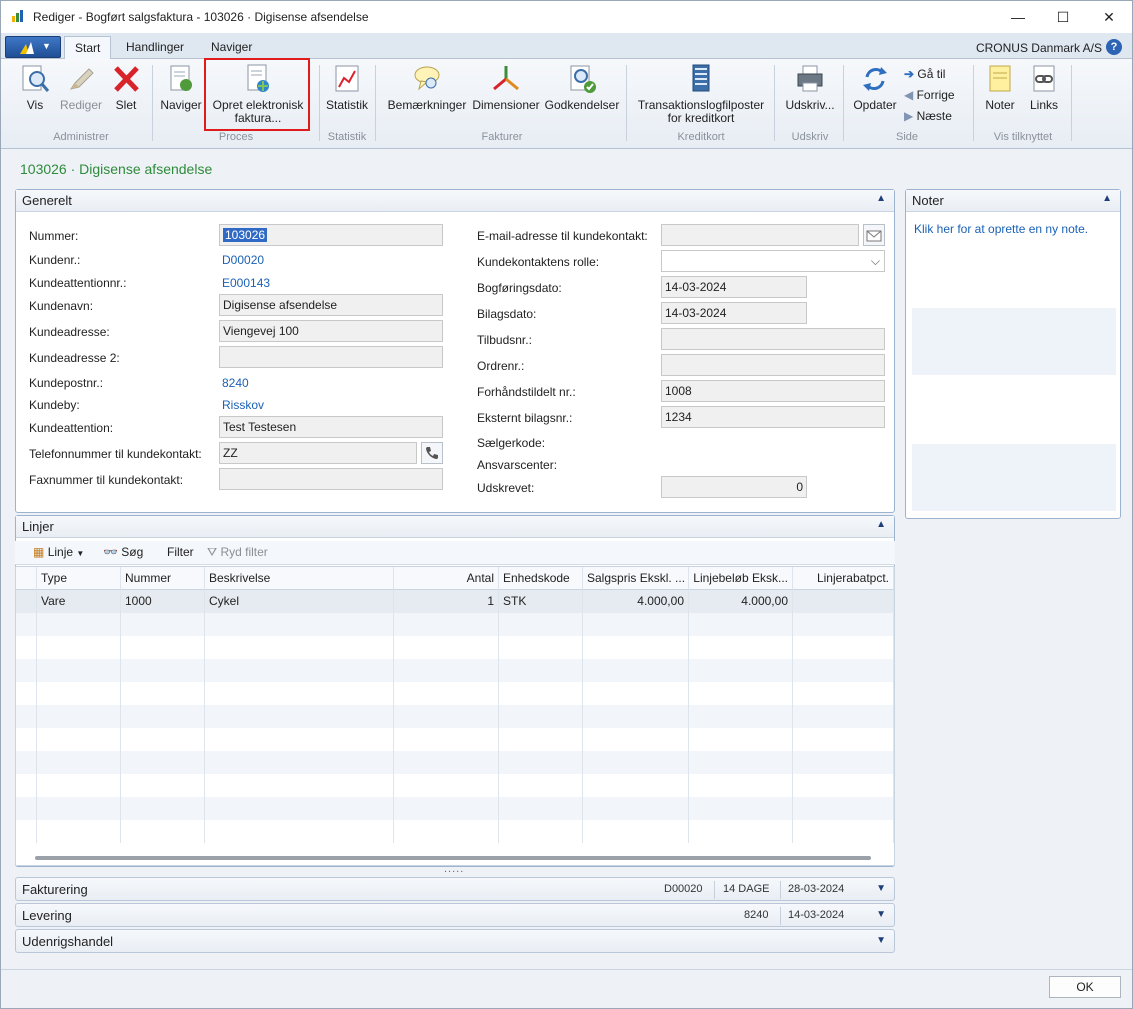  What do you see at coordinates (299, 601) in the screenshot?
I see `cell-beskrivelse: Cykel` at bounding box center [299, 601].